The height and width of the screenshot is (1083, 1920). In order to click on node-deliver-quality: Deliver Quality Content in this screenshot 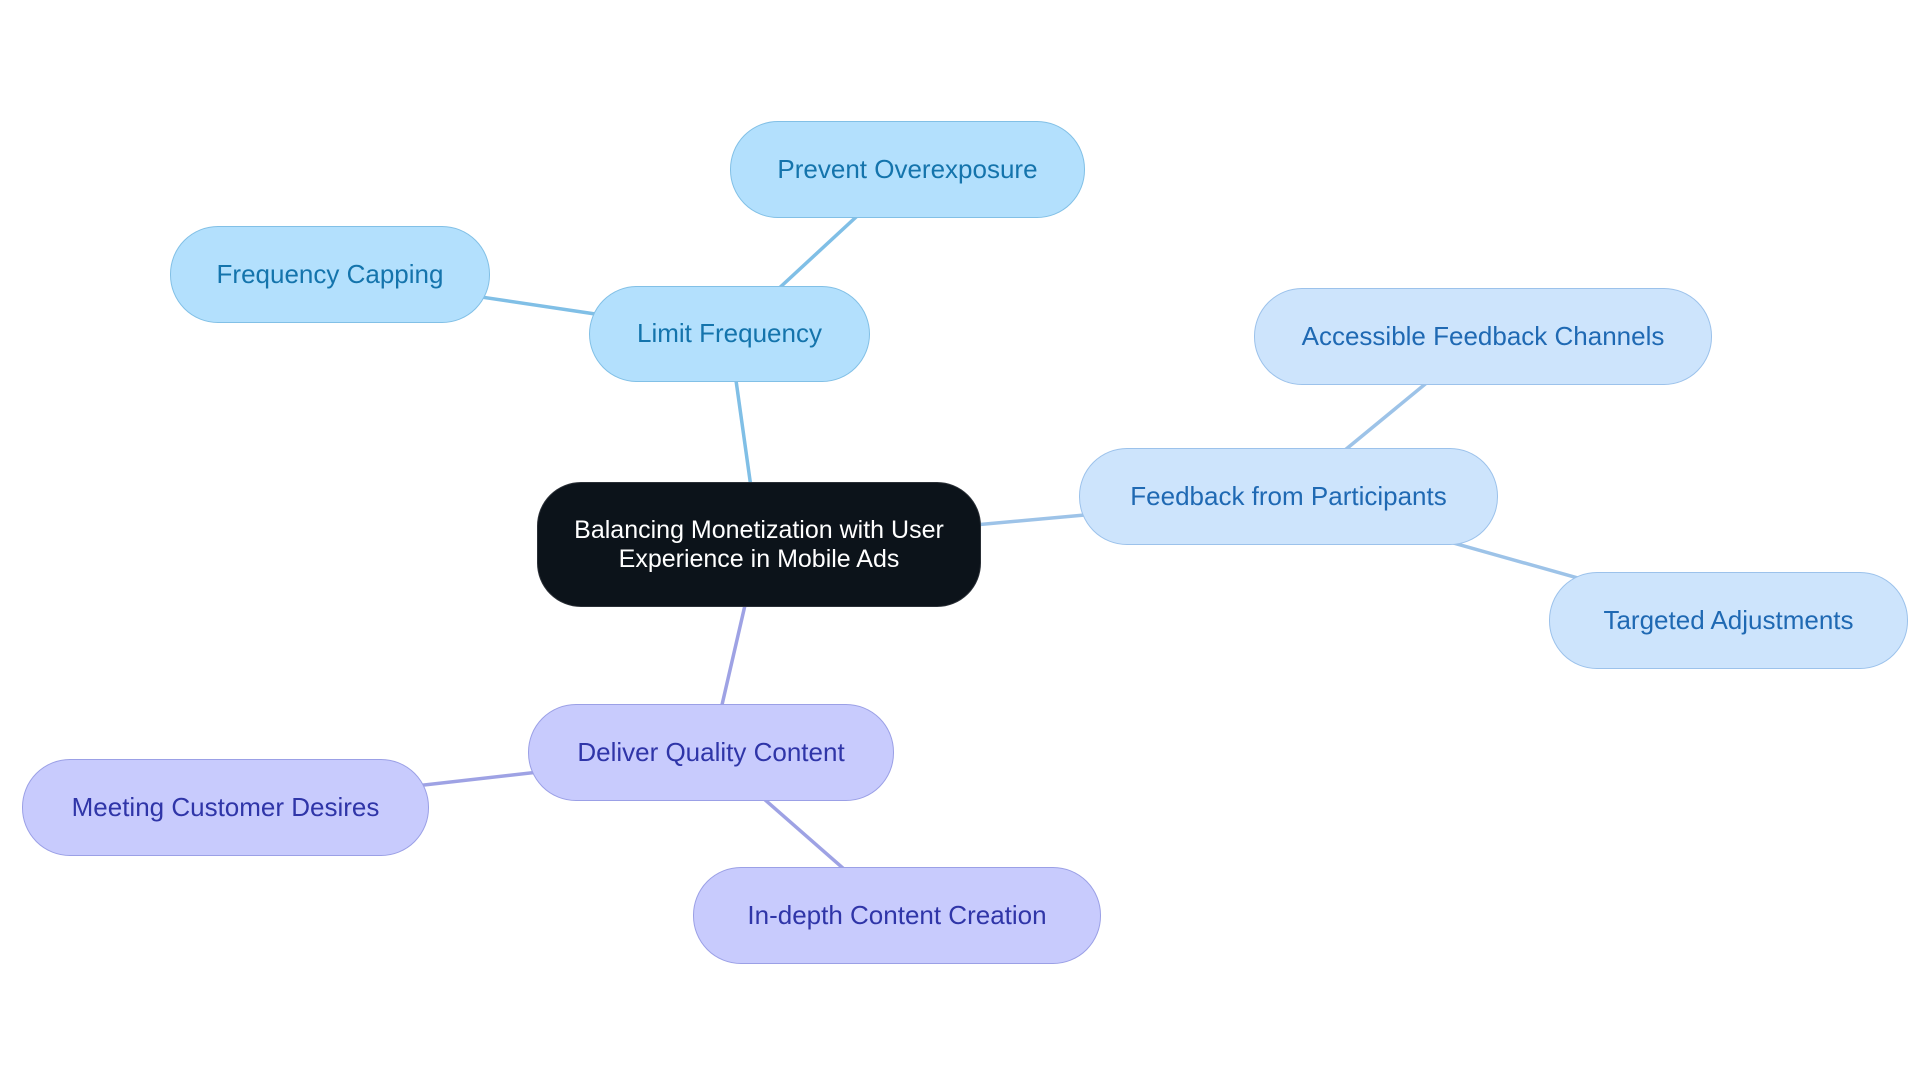, I will do `click(711, 752)`.